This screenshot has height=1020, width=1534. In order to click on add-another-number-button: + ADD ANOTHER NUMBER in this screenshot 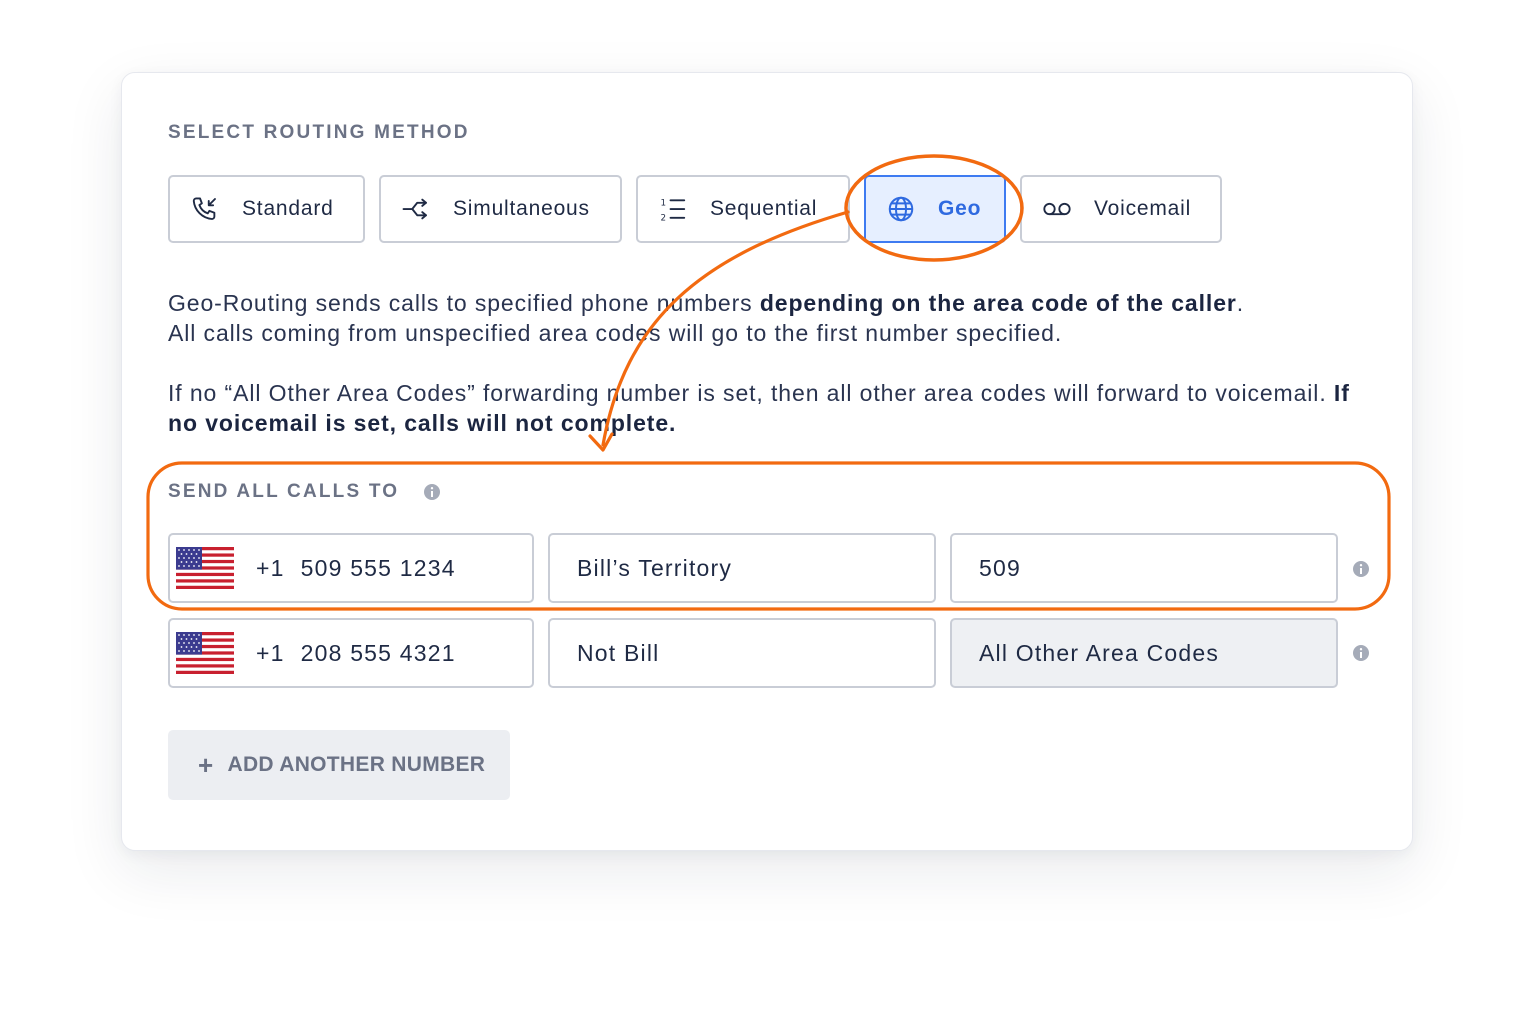, I will do `click(339, 765)`.